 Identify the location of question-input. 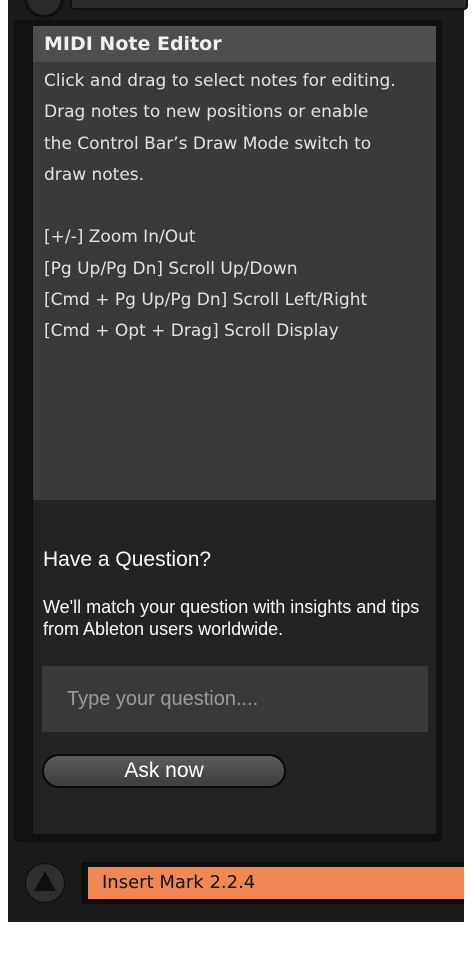
(235, 699).